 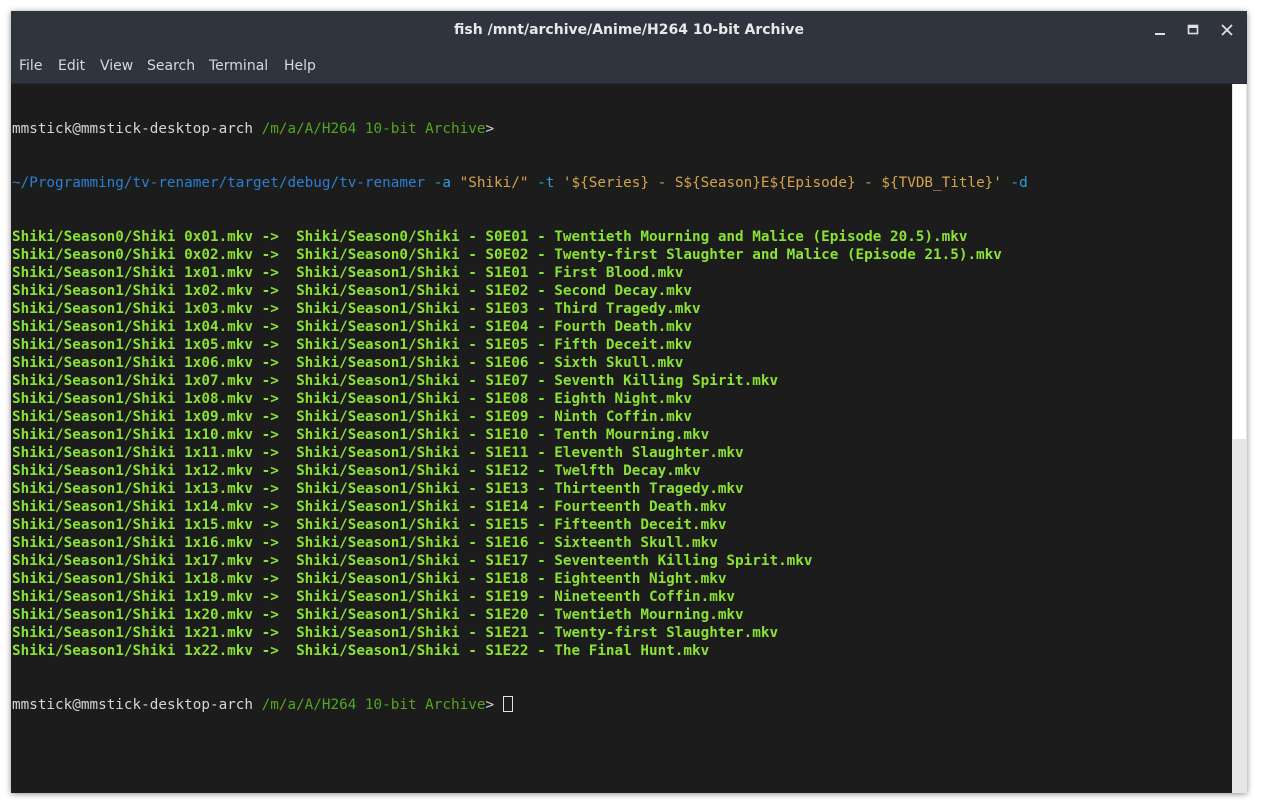 What do you see at coordinates (133, 543) in the screenshot?
I see `source-file: Shiki/Season1/Shiki 1x16.mkv` at bounding box center [133, 543].